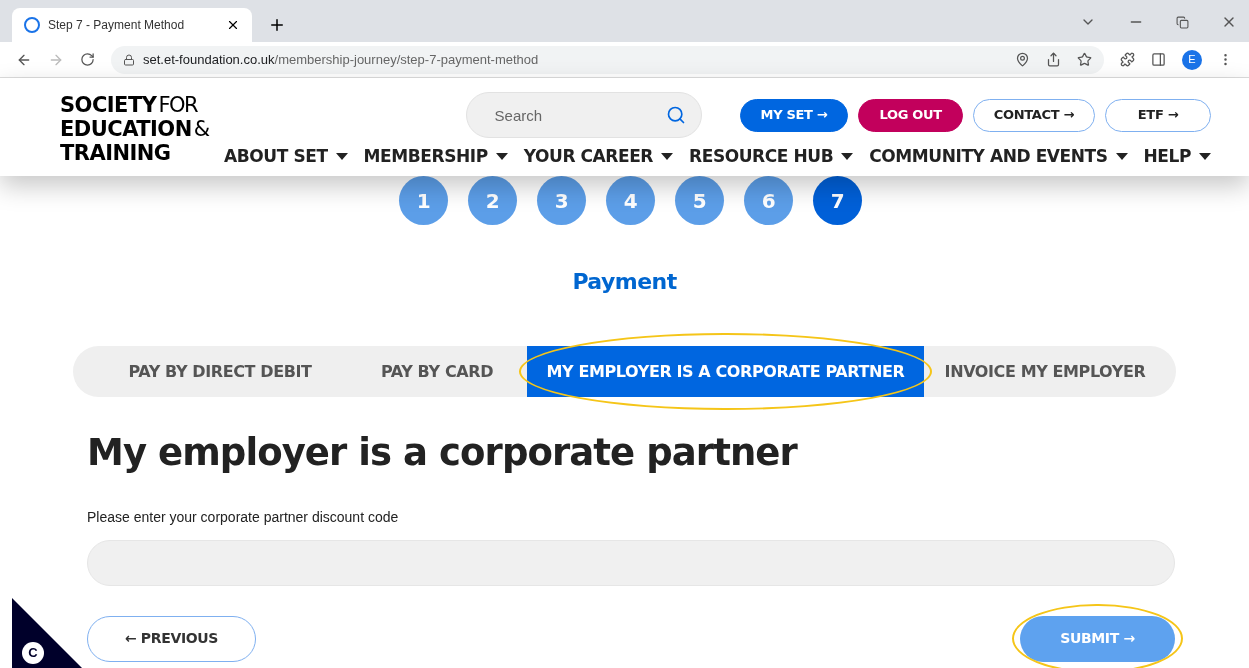 This screenshot has height=668, width=1249. Describe the element at coordinates (233, 25) in the screenshot. I see `close-icon` at that location.